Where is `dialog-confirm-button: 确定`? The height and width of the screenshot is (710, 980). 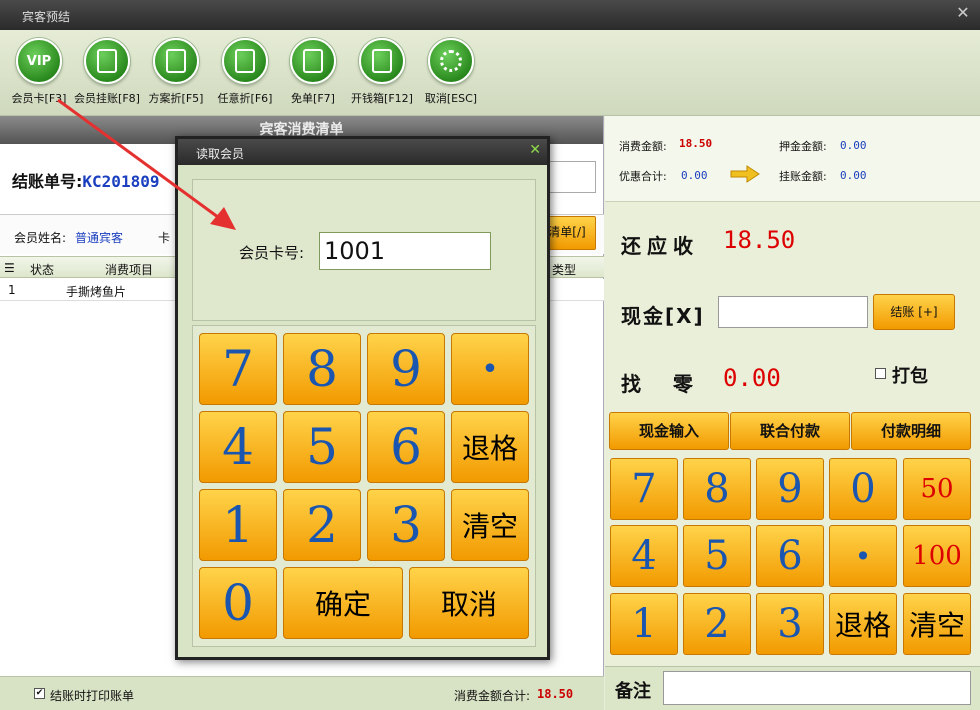 dialog-confirm-button: 确定 is located at coordinates (343, 603).